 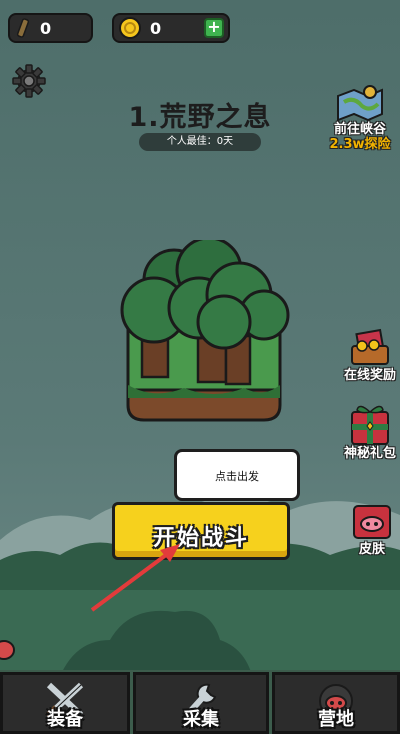 I want to click on hint-text: 点击出发, so click(x=237, y=476).